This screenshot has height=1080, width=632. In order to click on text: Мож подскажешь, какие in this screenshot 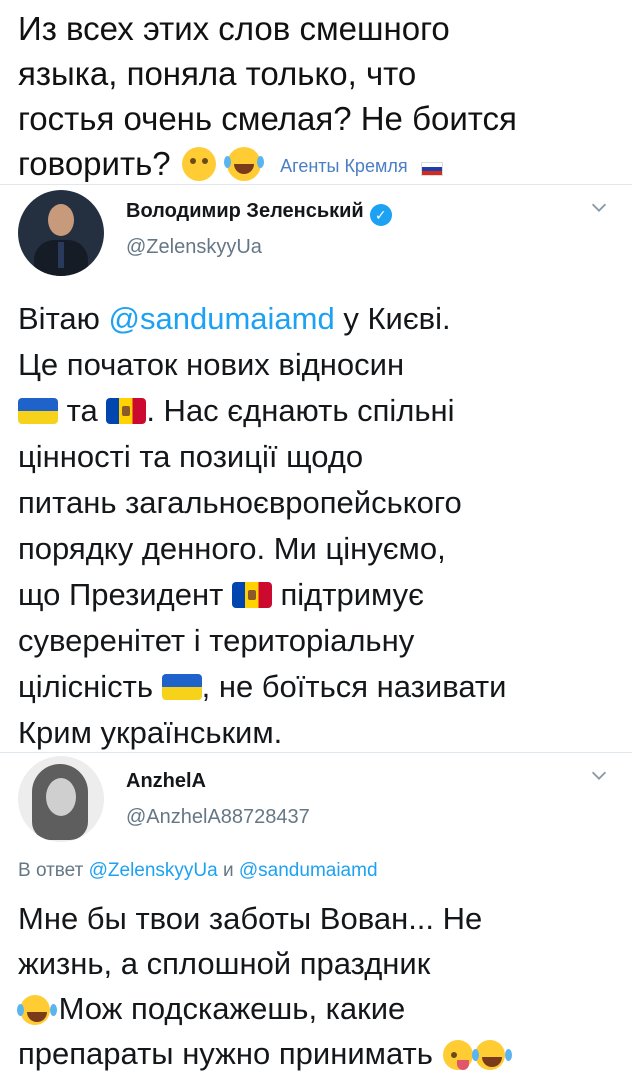, I will do `click(228, 1008)`.